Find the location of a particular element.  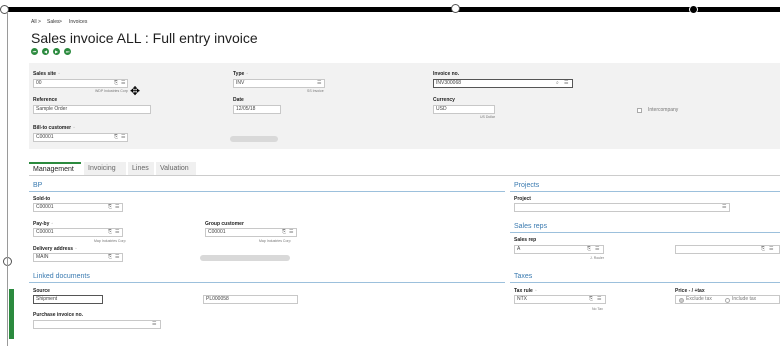

tab-valuation: Valuation is located at coordinates (176, 168).